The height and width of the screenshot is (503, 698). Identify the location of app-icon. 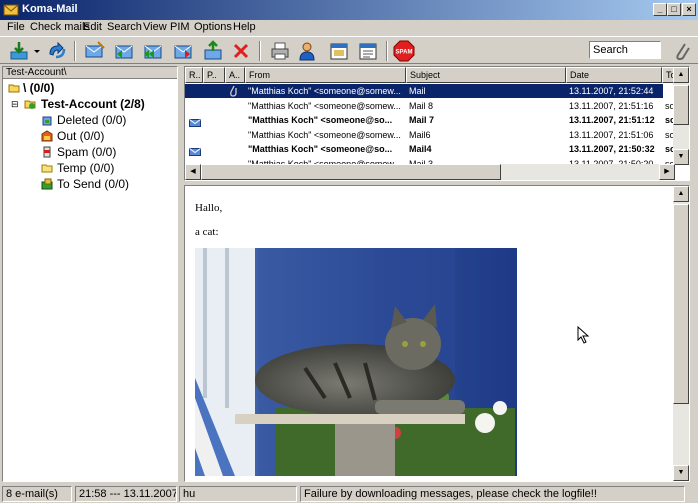
(11, 10).